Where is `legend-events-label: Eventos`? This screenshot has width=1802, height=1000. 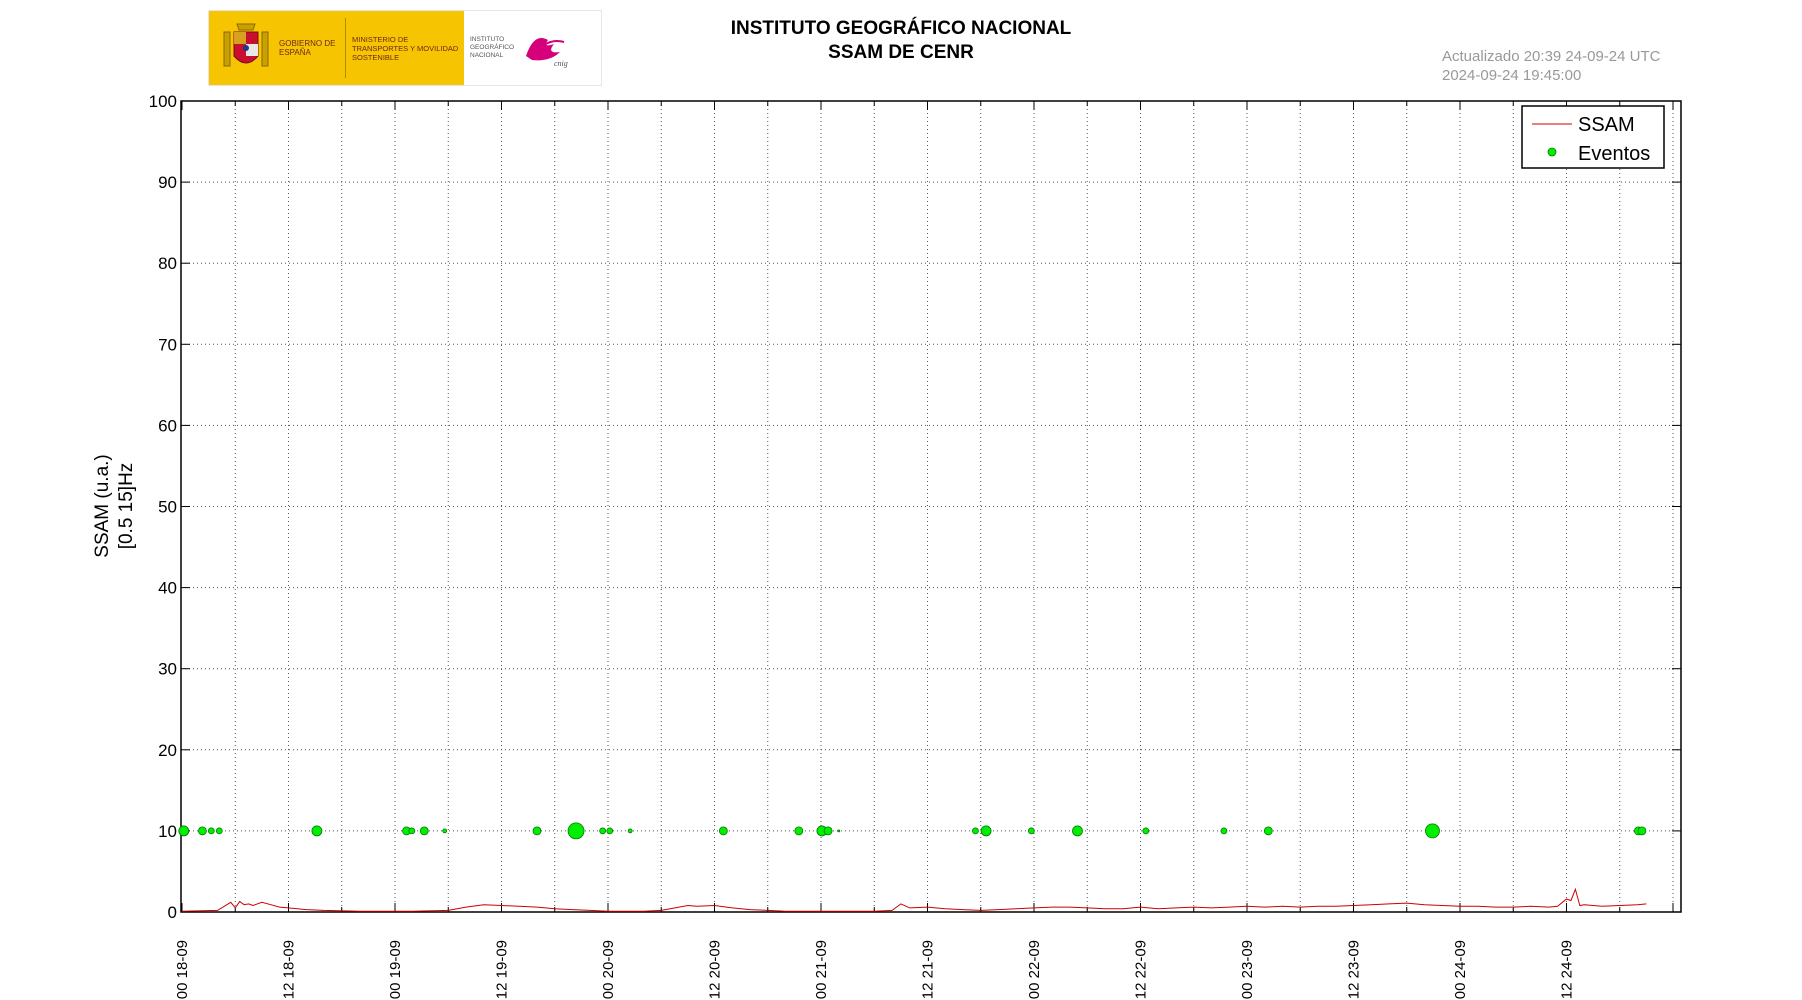
legend-events-label: Eventos is located at coordinates (1614, 154).